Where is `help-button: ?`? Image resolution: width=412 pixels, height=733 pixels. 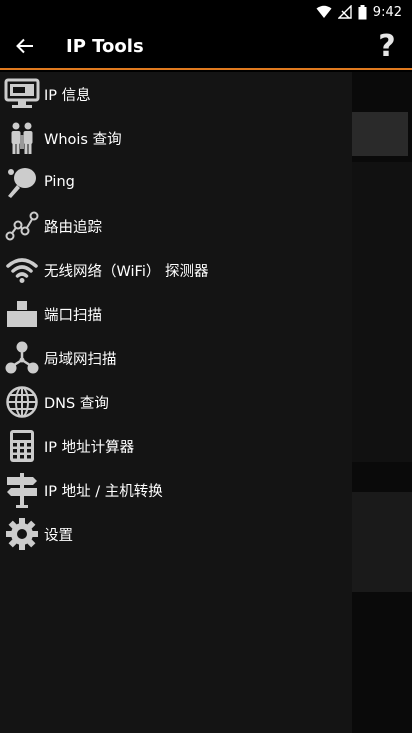
help-button: ? is located at coordinates (387, 46).